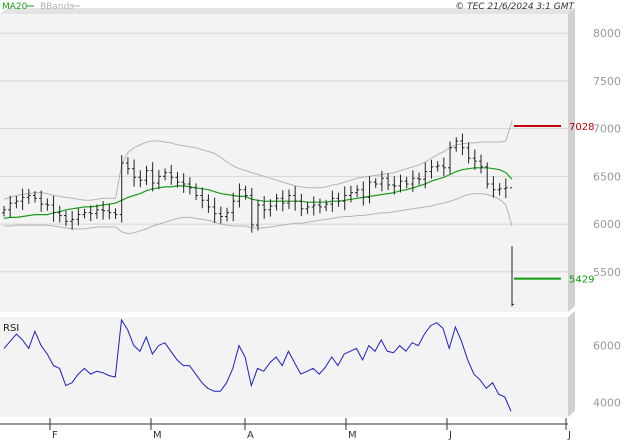 The image size is (627, 440). I want to click on price-panel-edge, so click(571, 160).